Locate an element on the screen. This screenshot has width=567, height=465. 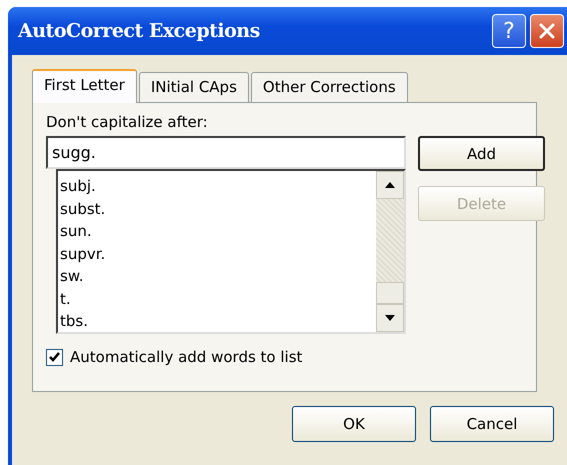
list-item: sw. is located at coordinates (217, 276).